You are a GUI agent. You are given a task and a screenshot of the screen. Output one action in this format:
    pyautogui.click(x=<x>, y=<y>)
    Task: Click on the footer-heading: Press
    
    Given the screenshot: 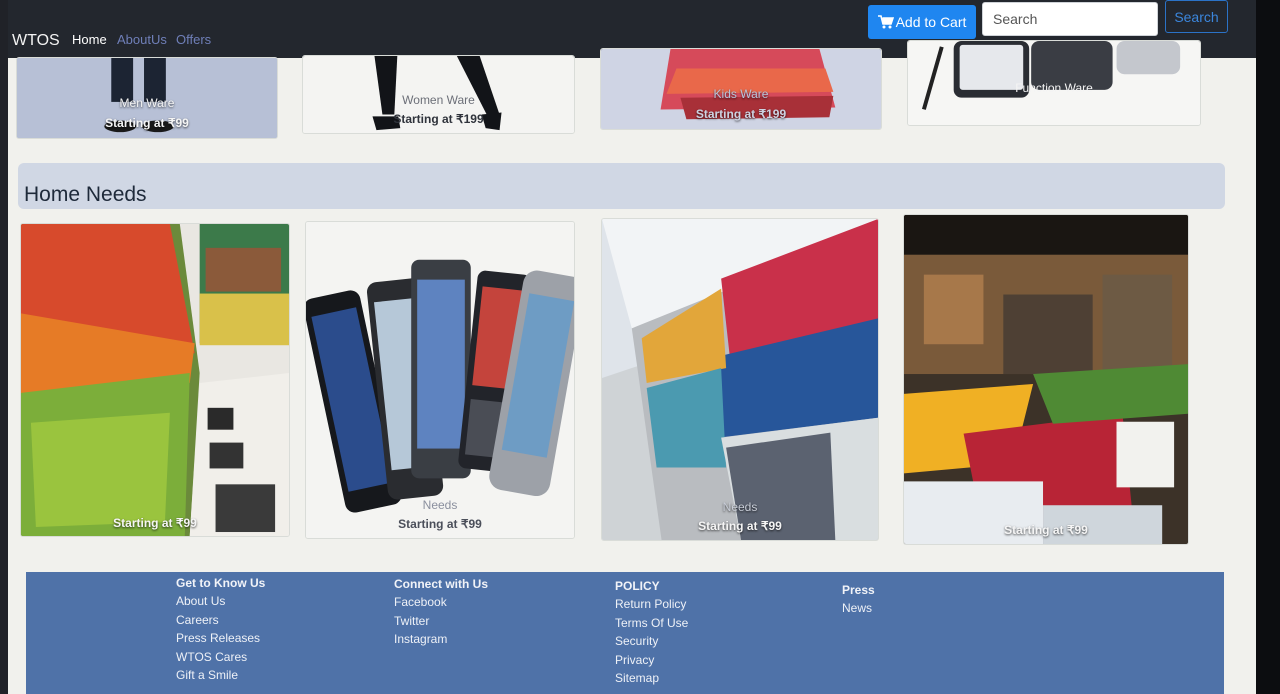 What is the action you would take?
    pyautogui.click(x=858, y=590)
    